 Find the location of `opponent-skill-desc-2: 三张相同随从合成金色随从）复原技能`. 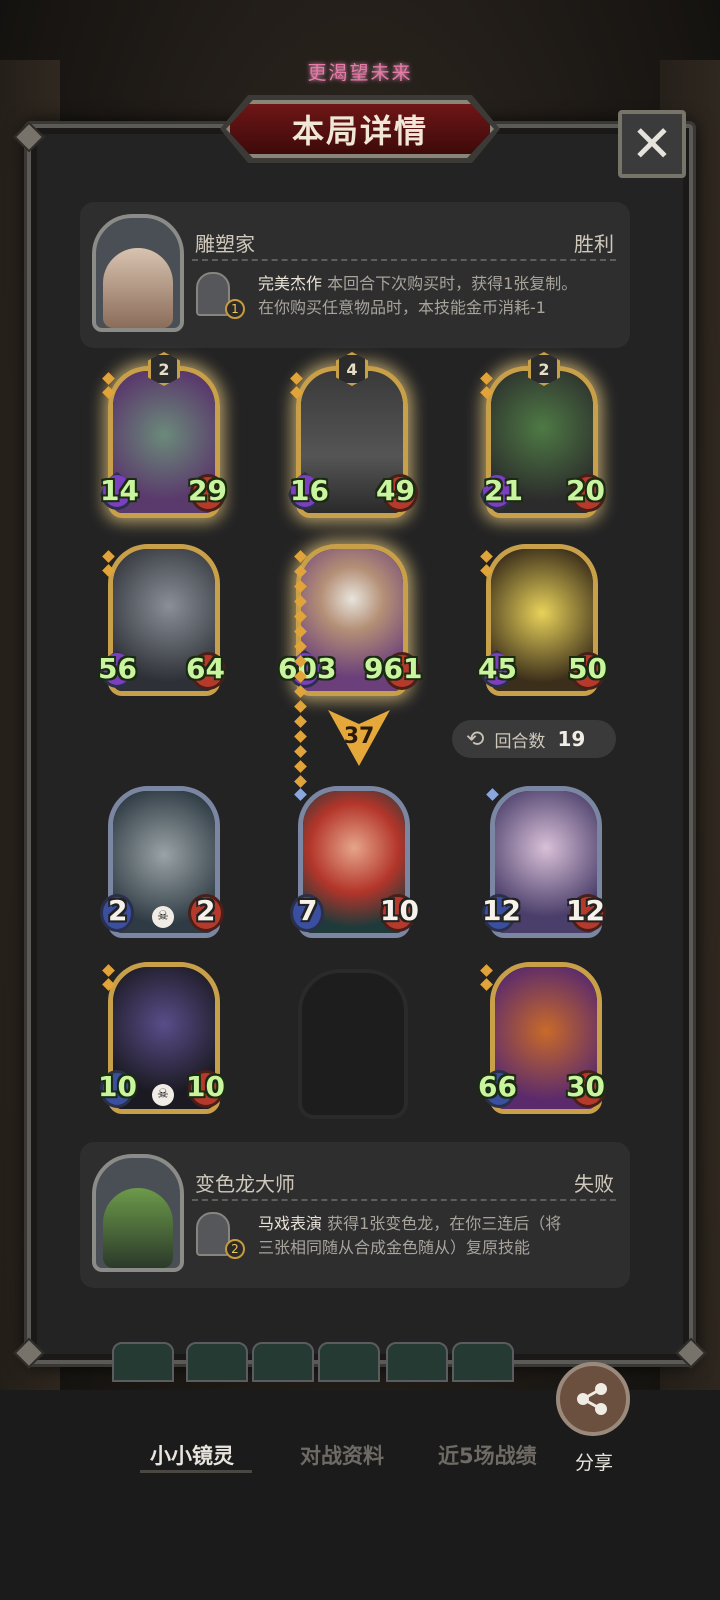

opponent-skill-desc-2: 三张相同随从合成金色随从）复原技能 is located at coordinates (394, 1247).